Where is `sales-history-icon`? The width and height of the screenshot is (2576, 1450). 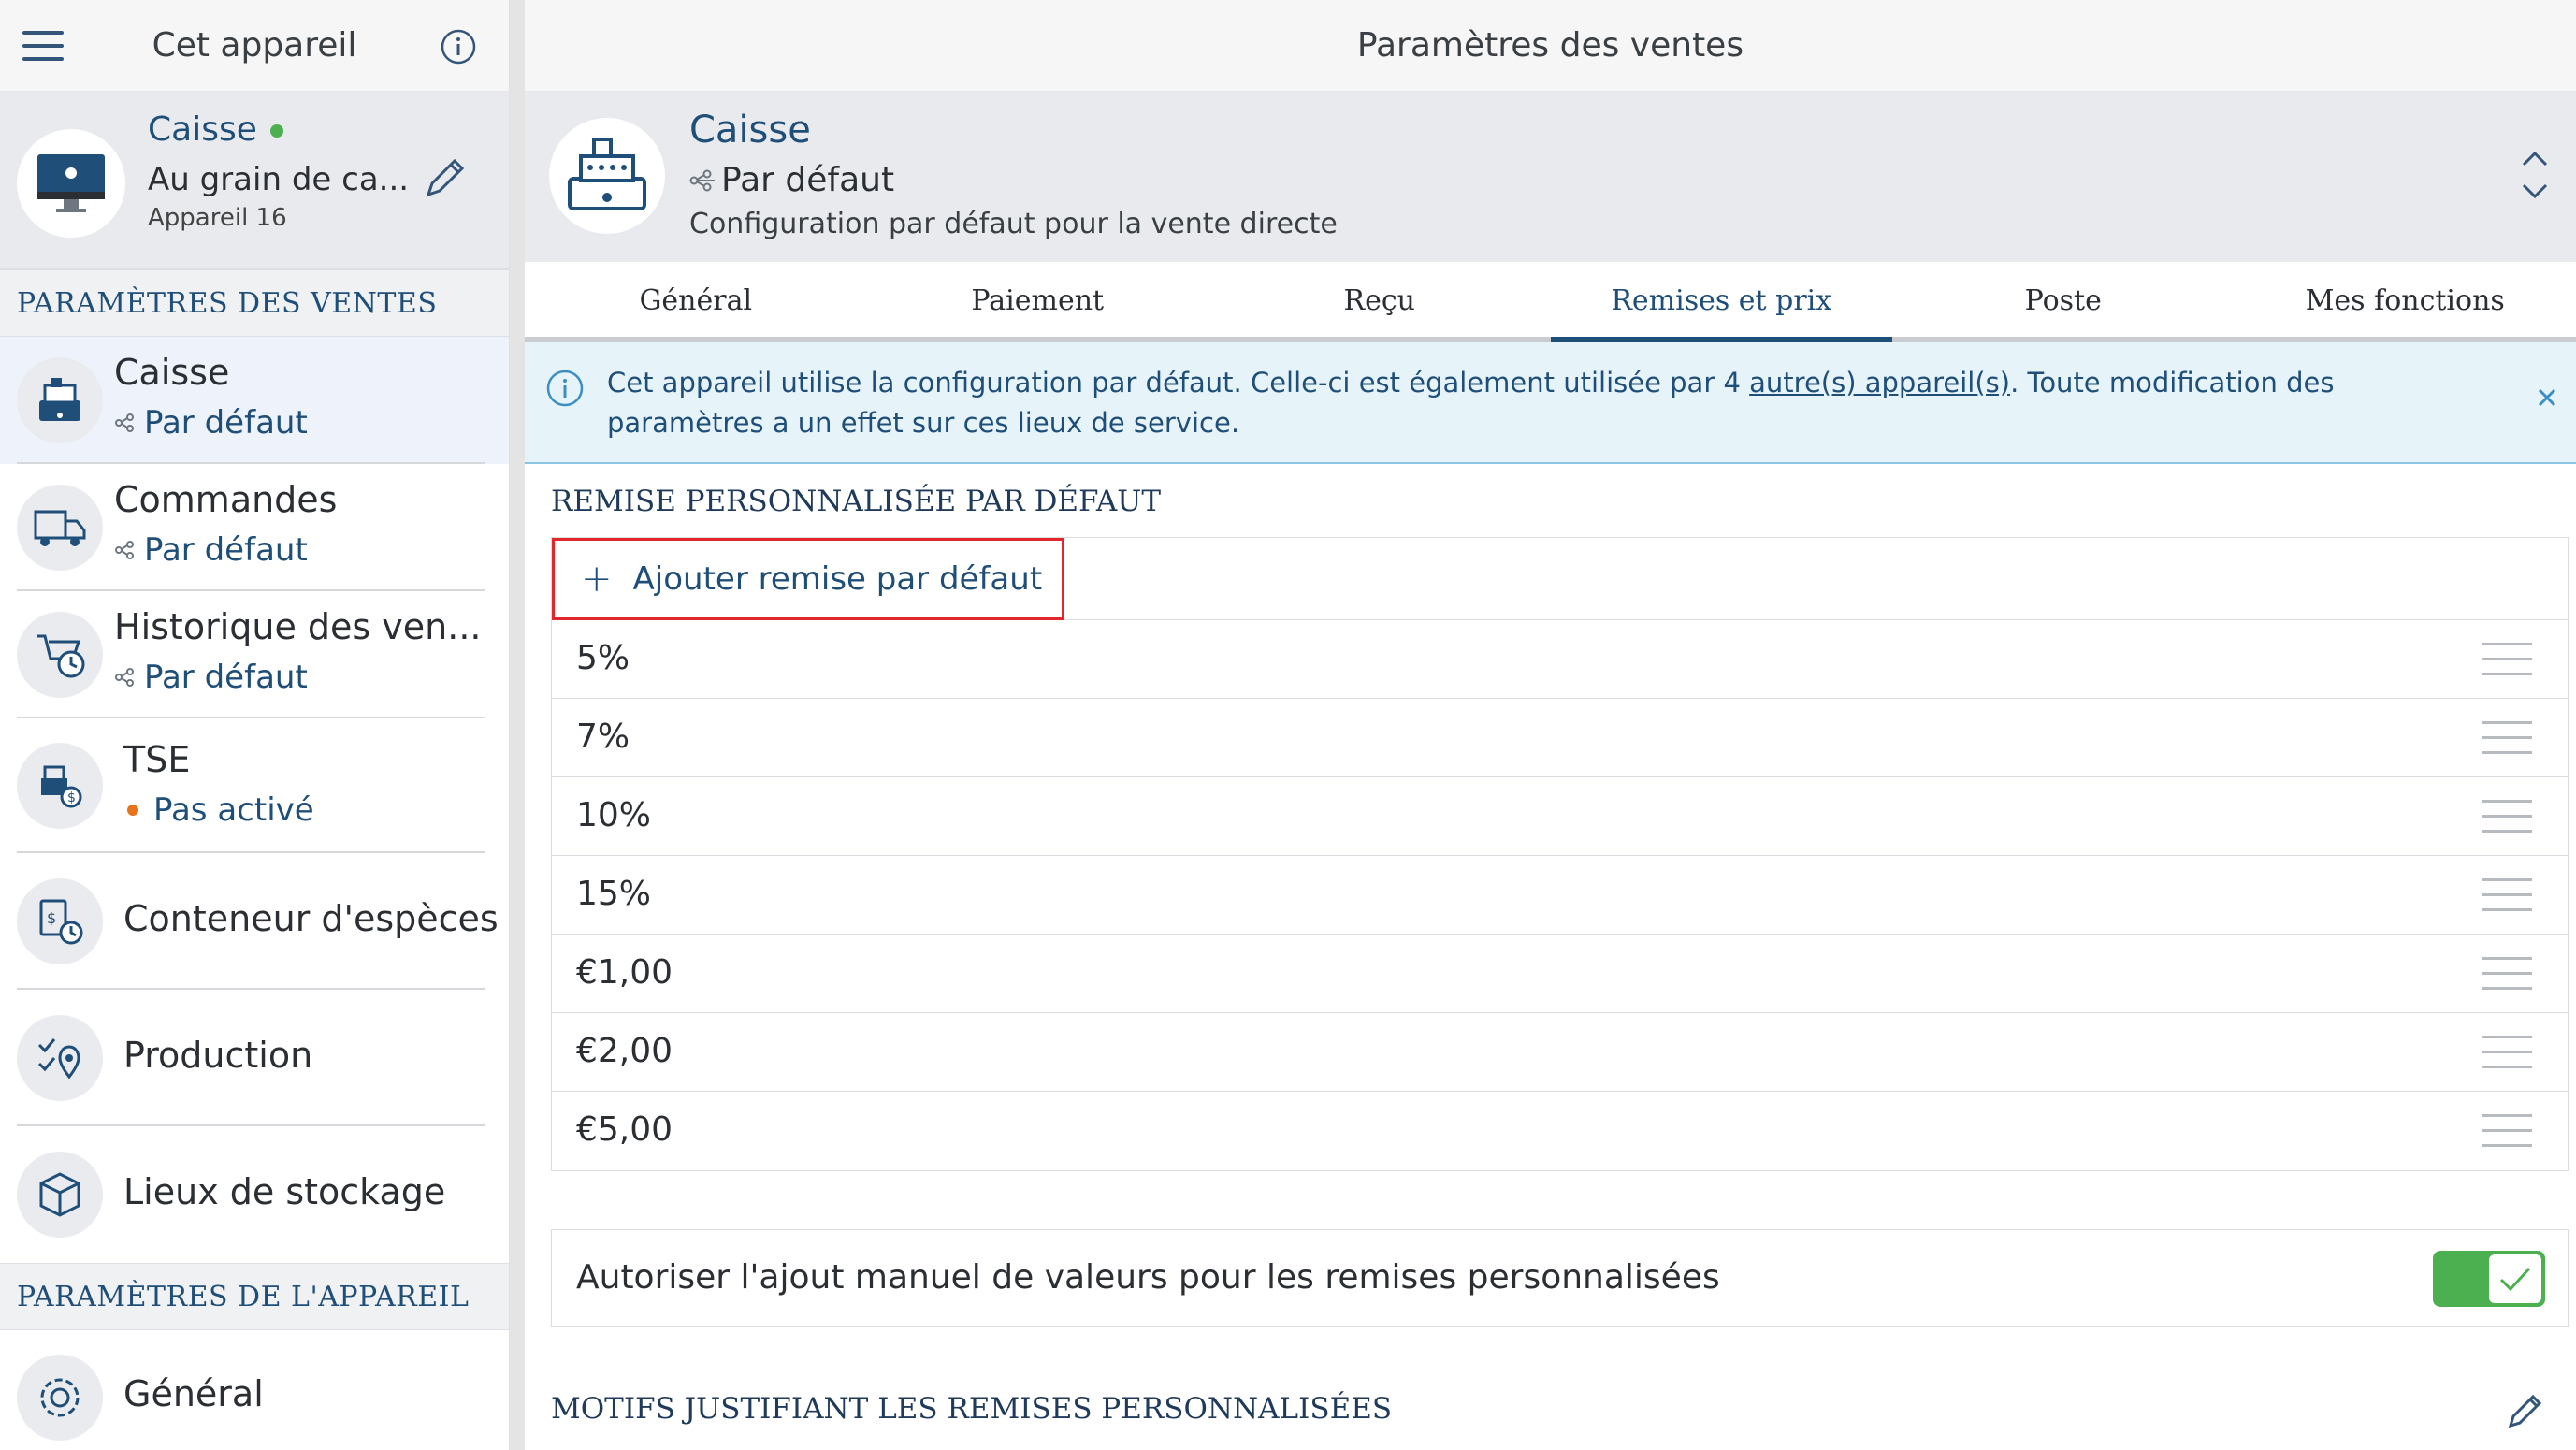 sales-history-icon is located at coordinates (60, 655).